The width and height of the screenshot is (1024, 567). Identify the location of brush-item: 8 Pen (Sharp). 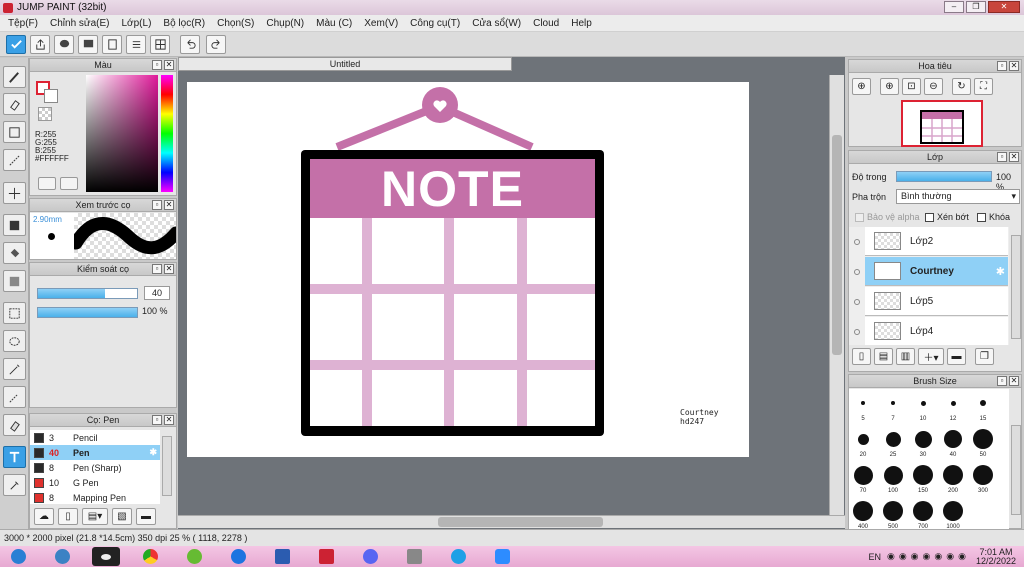
(95, 467).